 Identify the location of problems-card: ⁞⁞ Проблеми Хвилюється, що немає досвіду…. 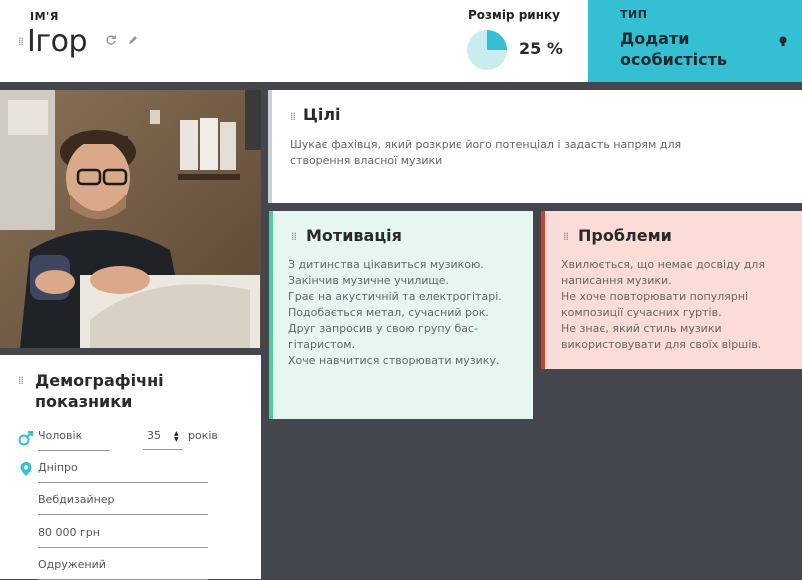
(671, 290).